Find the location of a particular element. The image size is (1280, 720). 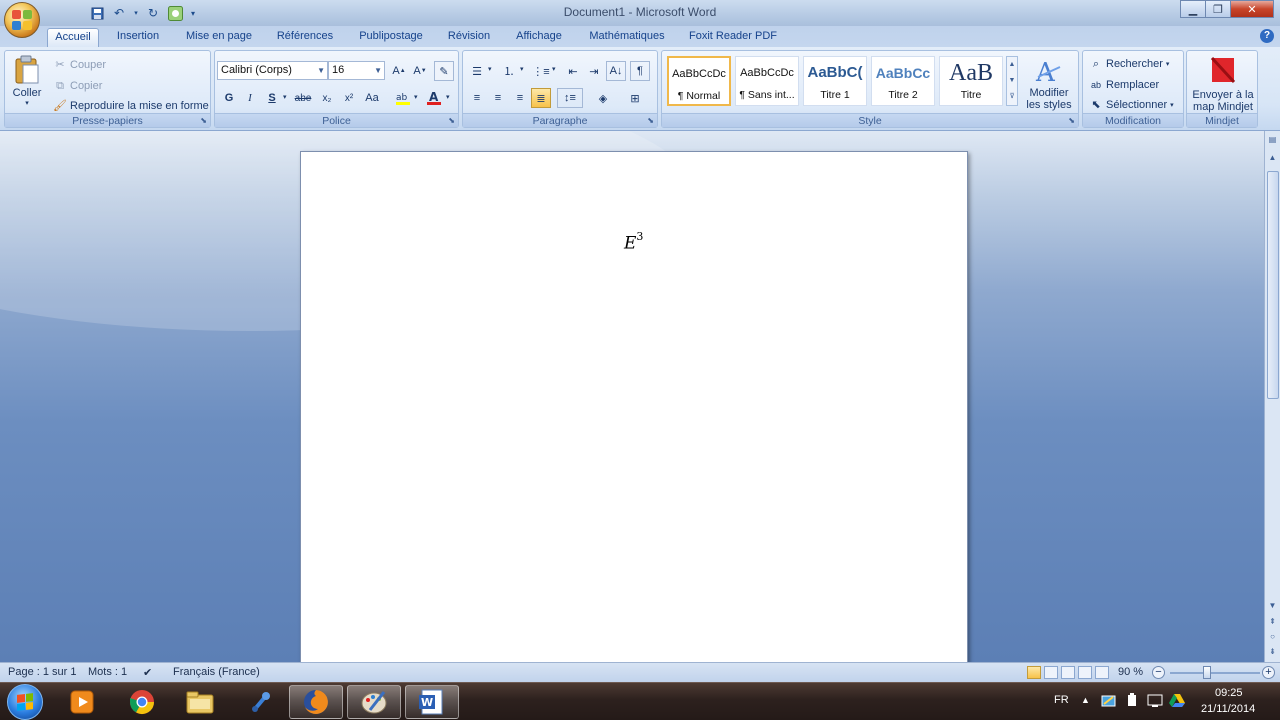

highlight-dropdown-icon: ▾ is located at coordinates (416, 97).